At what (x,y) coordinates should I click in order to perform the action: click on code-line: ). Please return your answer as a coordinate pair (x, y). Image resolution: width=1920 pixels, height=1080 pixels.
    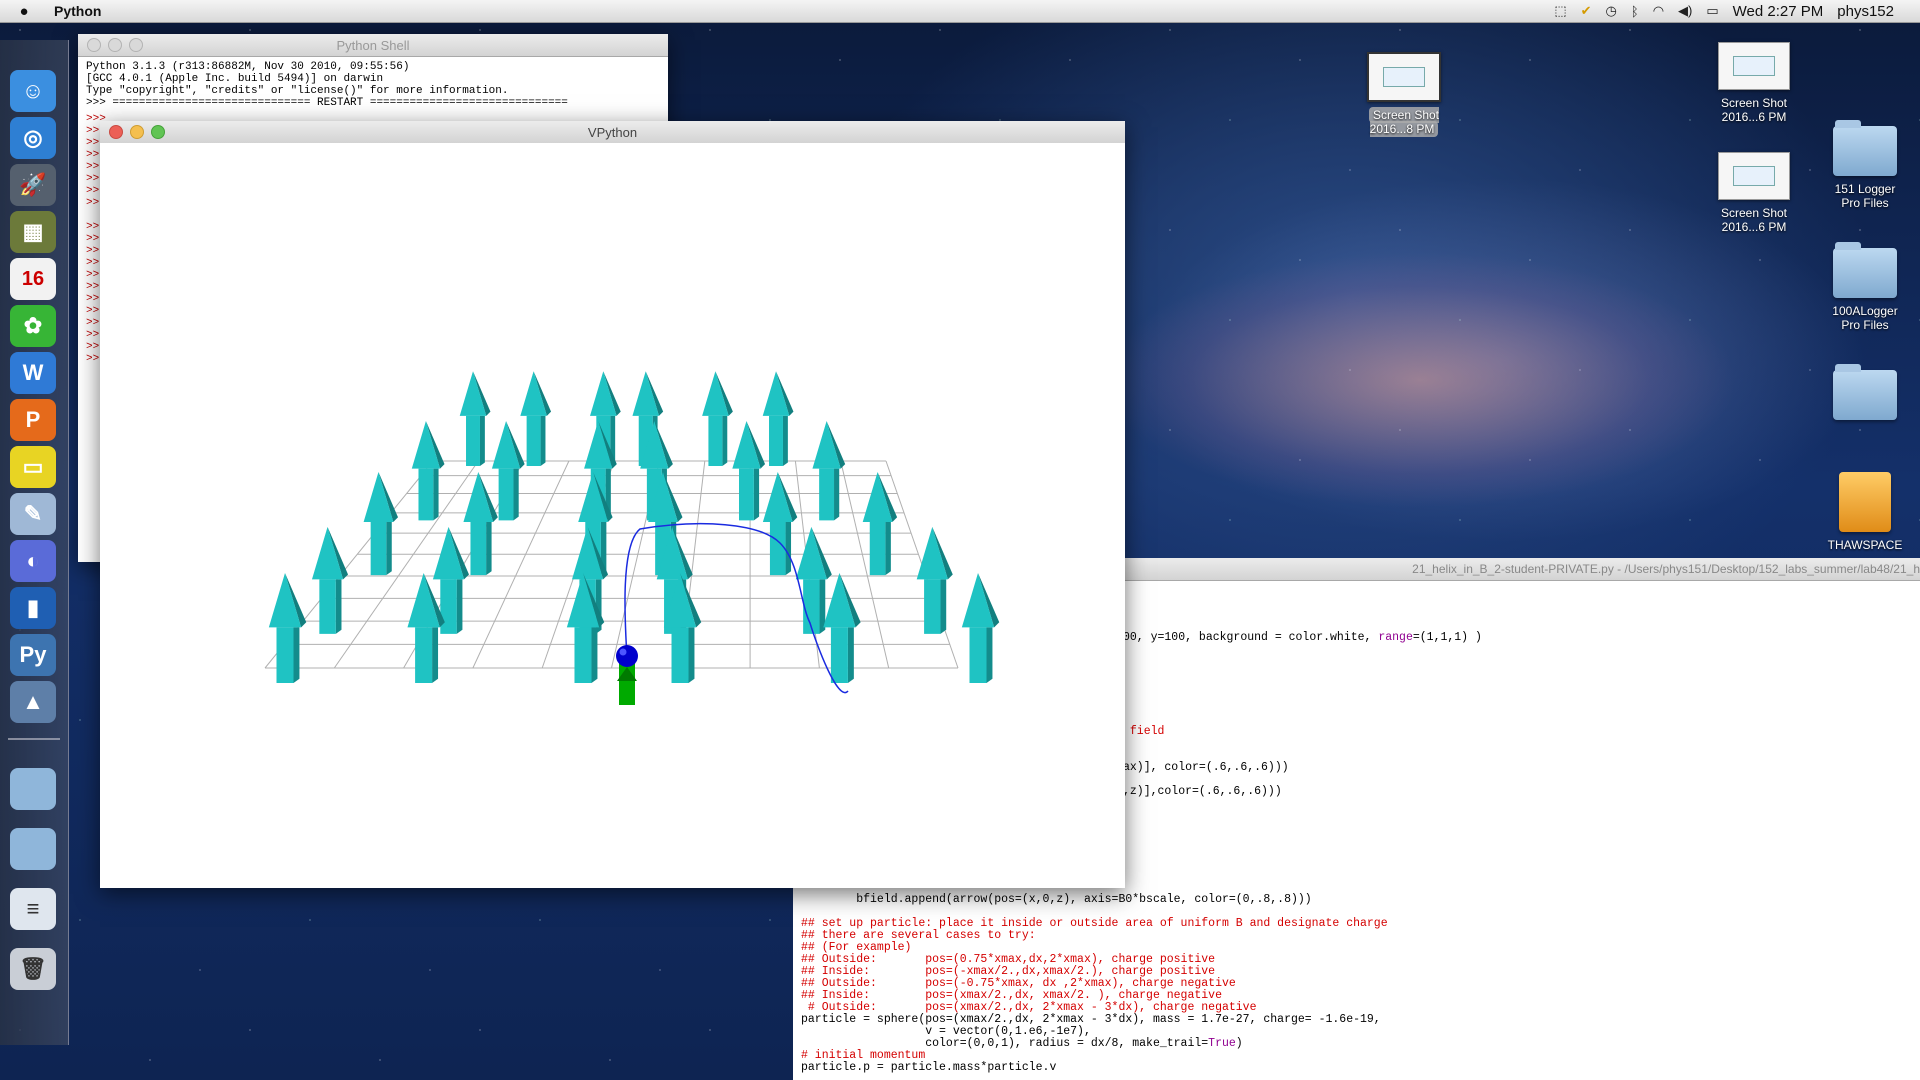
    Looking at the image, I should click on (1239, 1043).